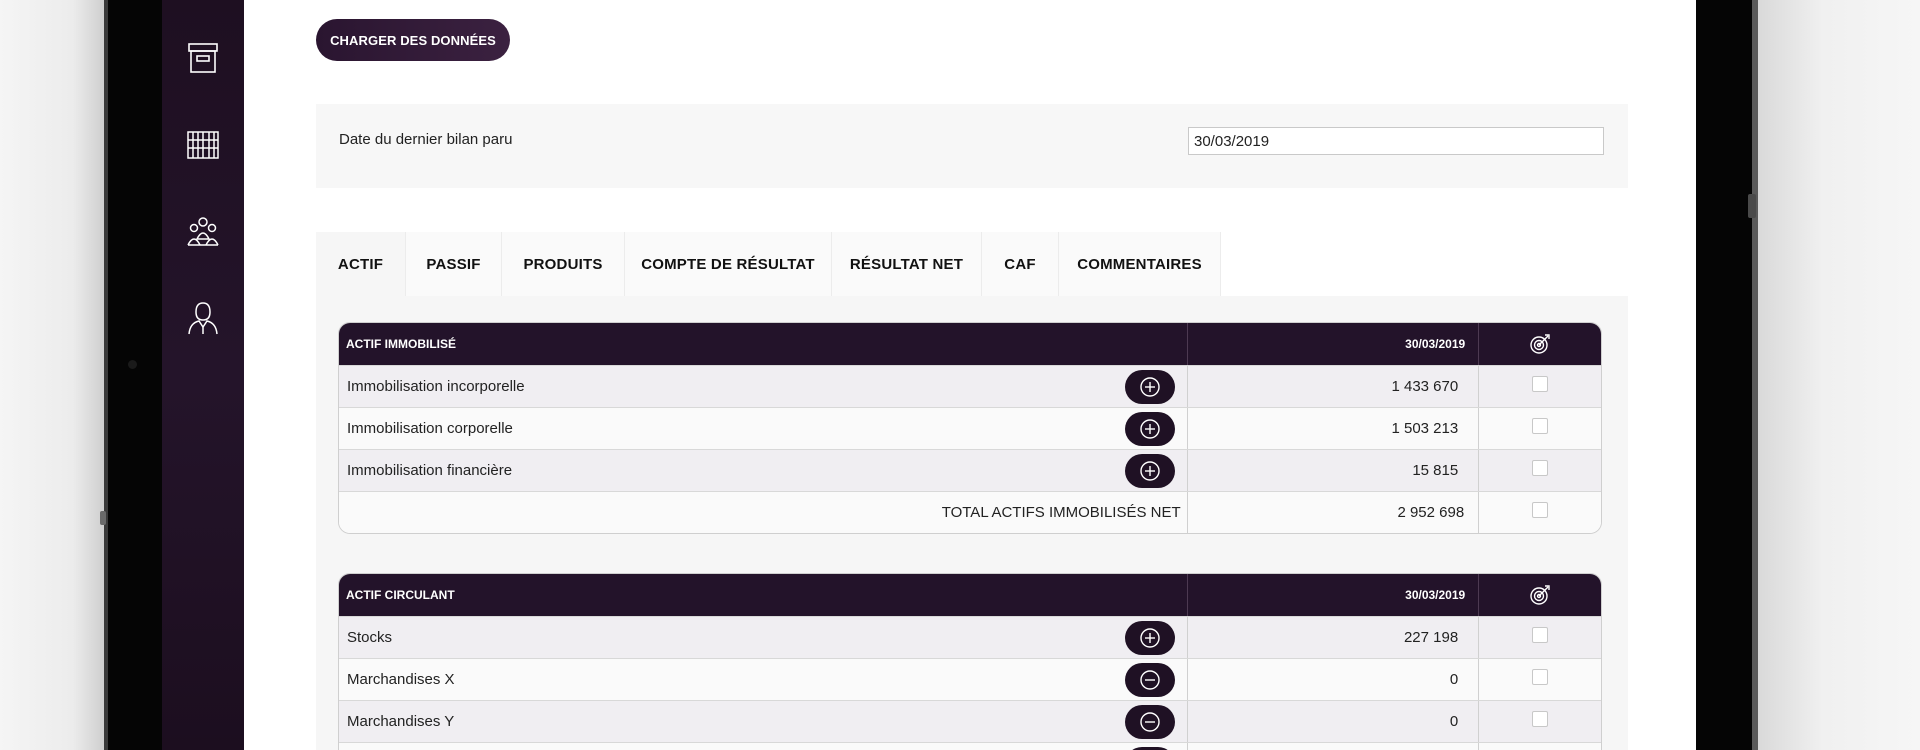 Image resolution: width=1920 pixels, height=750 pixels. I want to click on tab-actif: ACTIF, so click(361, 264).